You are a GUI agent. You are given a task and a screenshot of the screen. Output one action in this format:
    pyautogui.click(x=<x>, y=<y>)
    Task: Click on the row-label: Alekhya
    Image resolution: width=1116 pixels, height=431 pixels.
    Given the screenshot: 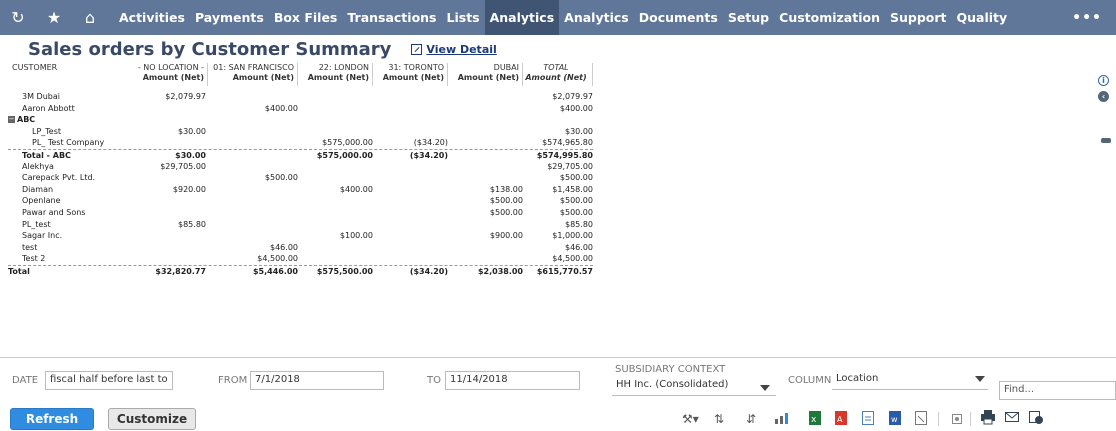 What is the action you would take?
    pyautogui.click(x=38, y=167)
    